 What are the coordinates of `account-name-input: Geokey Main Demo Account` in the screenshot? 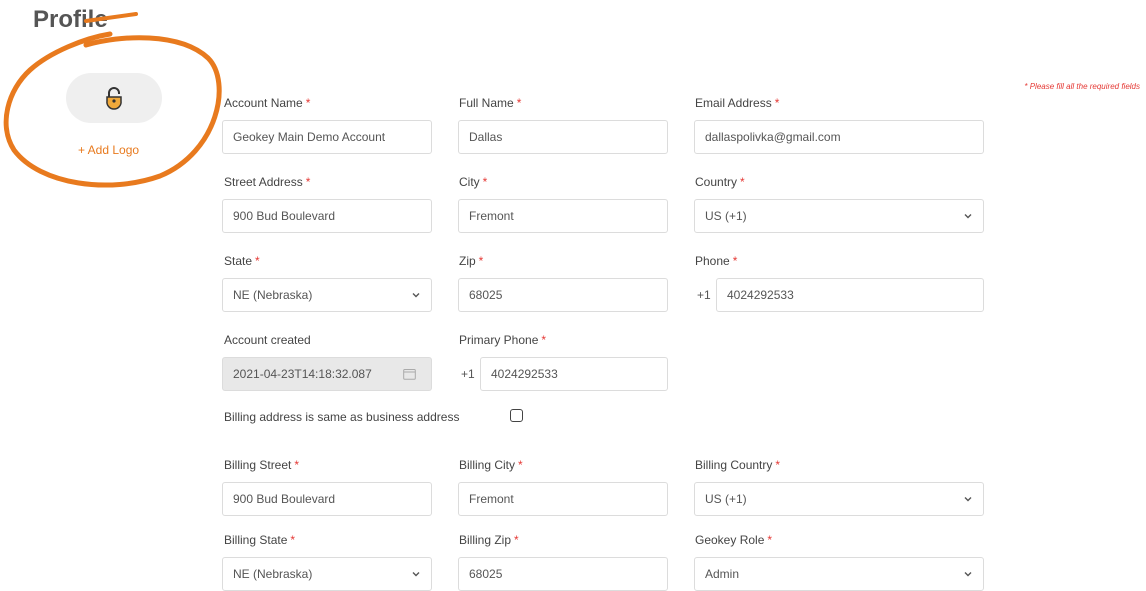 It's located at (327, 137).